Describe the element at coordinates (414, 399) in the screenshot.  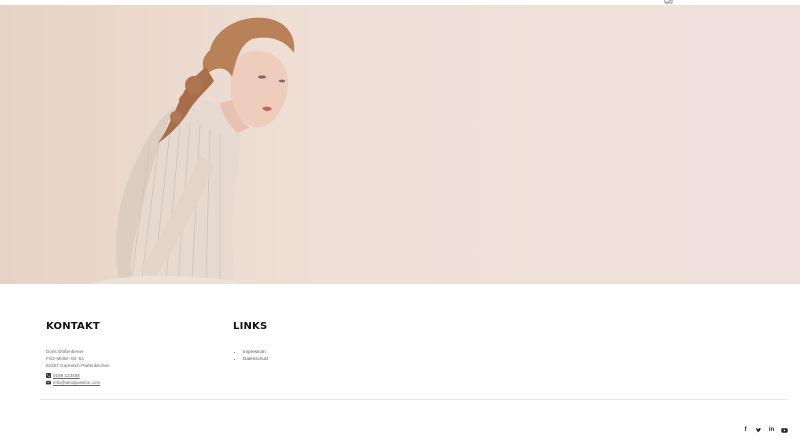
I see `footer-divider` at that location.